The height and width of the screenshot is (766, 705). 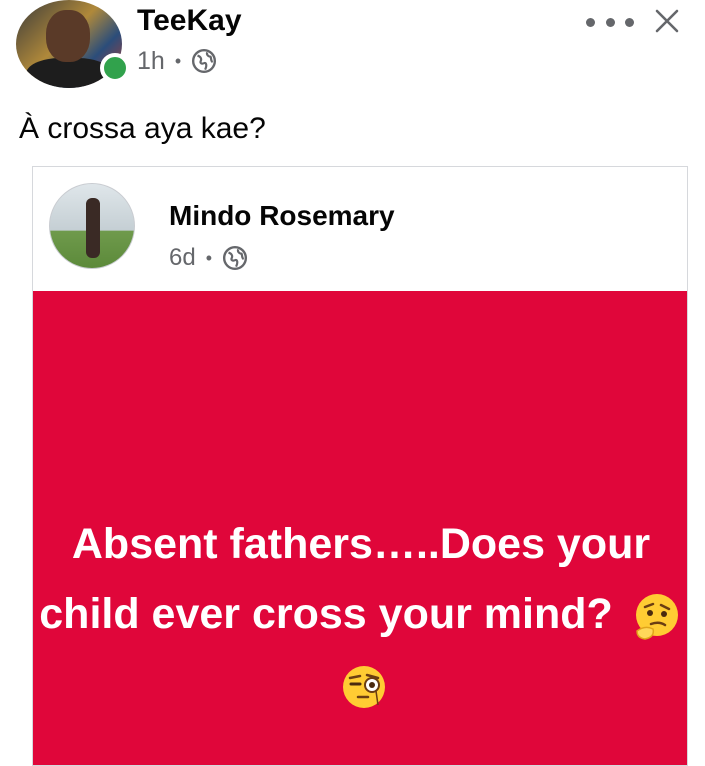 I want to click on author-name: TeeKay, so click(x=189, y=21).